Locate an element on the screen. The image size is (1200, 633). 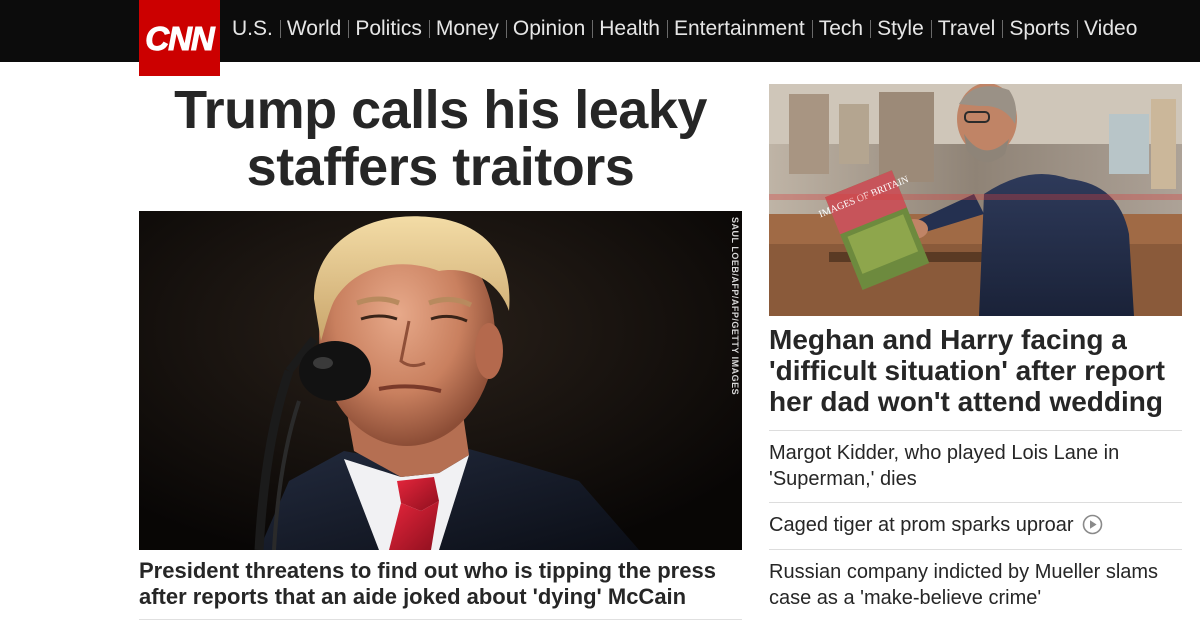
lead-headline: Trump calls his leaky staffers traitors is located at coordinates (440, 139).